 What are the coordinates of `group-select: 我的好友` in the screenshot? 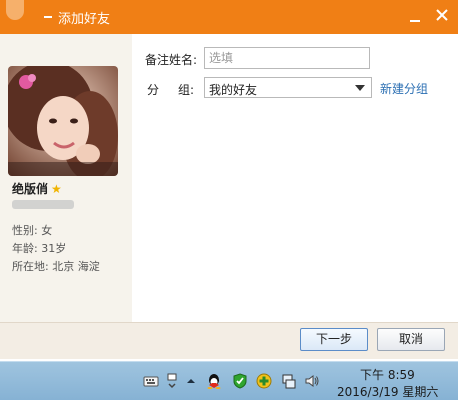 It's located at (288, 87).